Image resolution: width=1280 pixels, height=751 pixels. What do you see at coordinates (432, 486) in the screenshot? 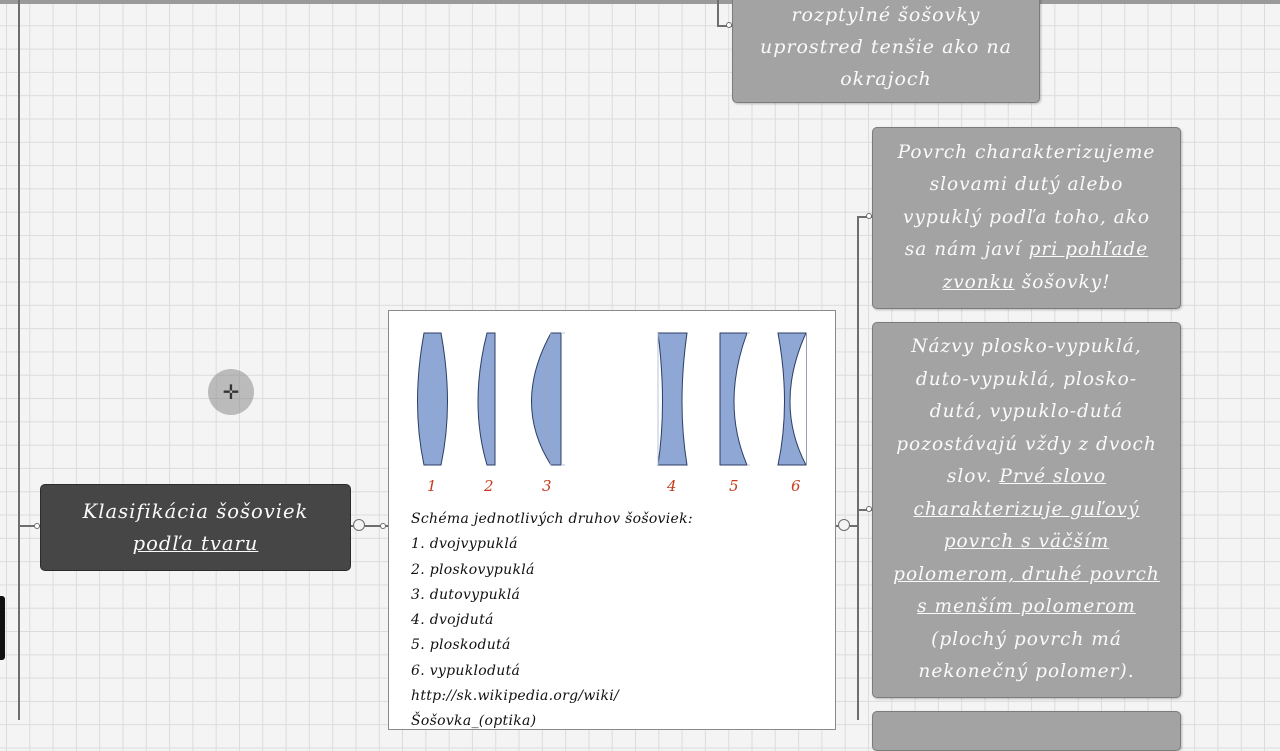
I see `lens-number-1: 1` at bounding box center [432, 486].